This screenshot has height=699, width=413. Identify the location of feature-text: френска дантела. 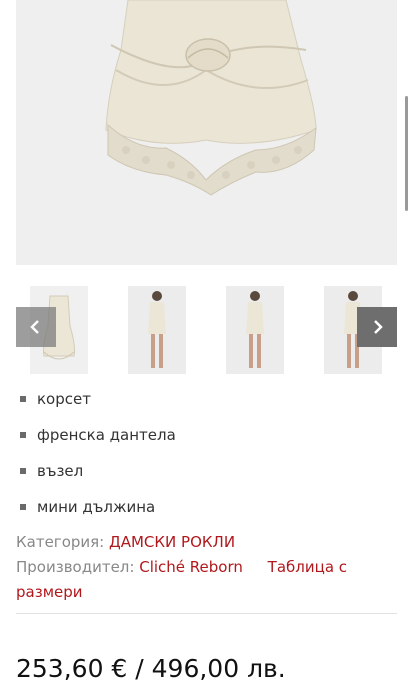
(106, 435).